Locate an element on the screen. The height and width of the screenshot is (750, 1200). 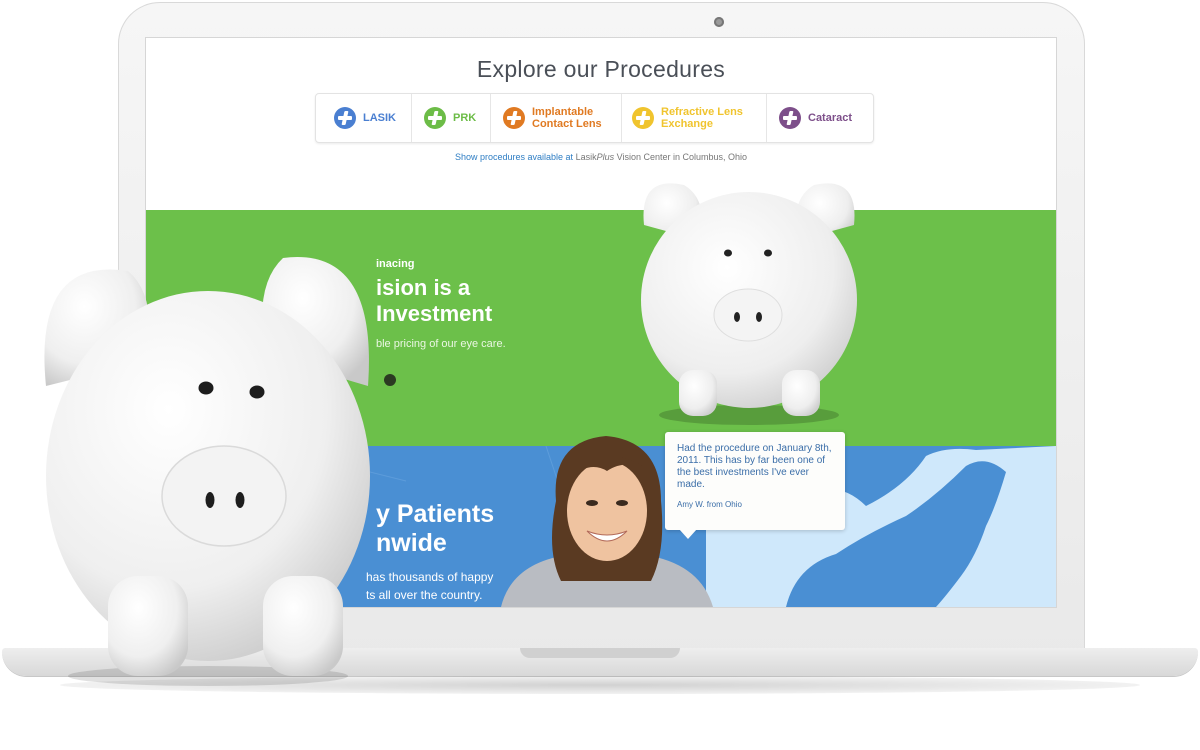
procedures-title: Explore our Procedures is located at coordinates (601, 69).